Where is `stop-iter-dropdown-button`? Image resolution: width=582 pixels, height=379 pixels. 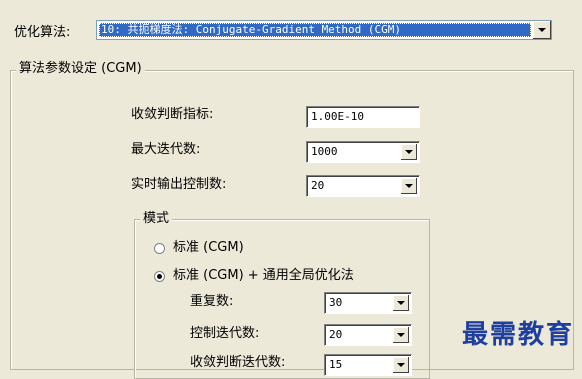
stop-iter-dropdown-button is located at coordinates (400, 365).